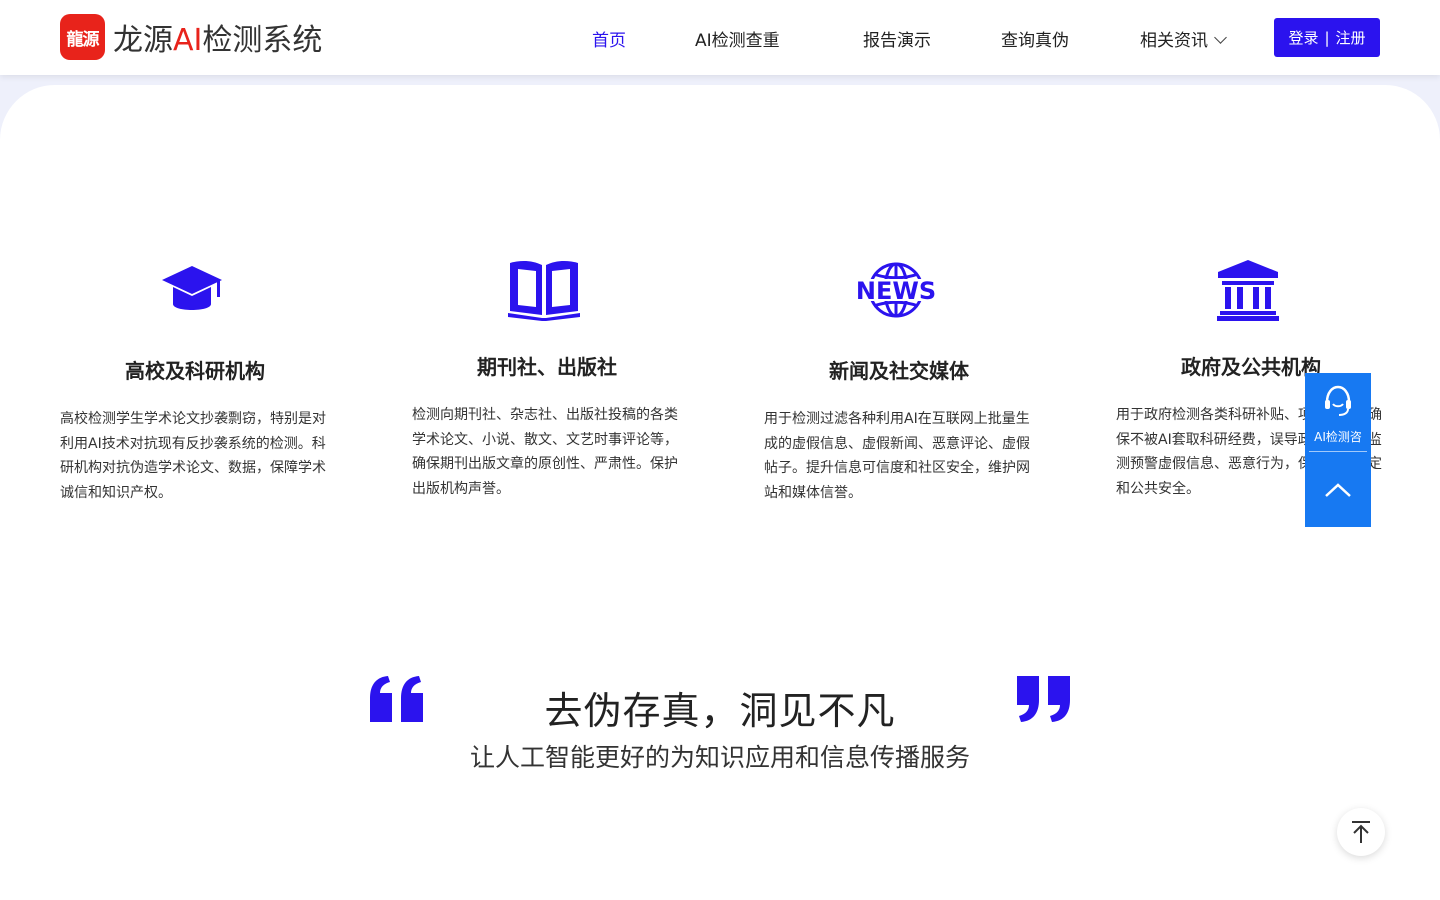 This screenshot has width=1440, height=900. I want to click on login-link: 登录, so click(1303, 37).